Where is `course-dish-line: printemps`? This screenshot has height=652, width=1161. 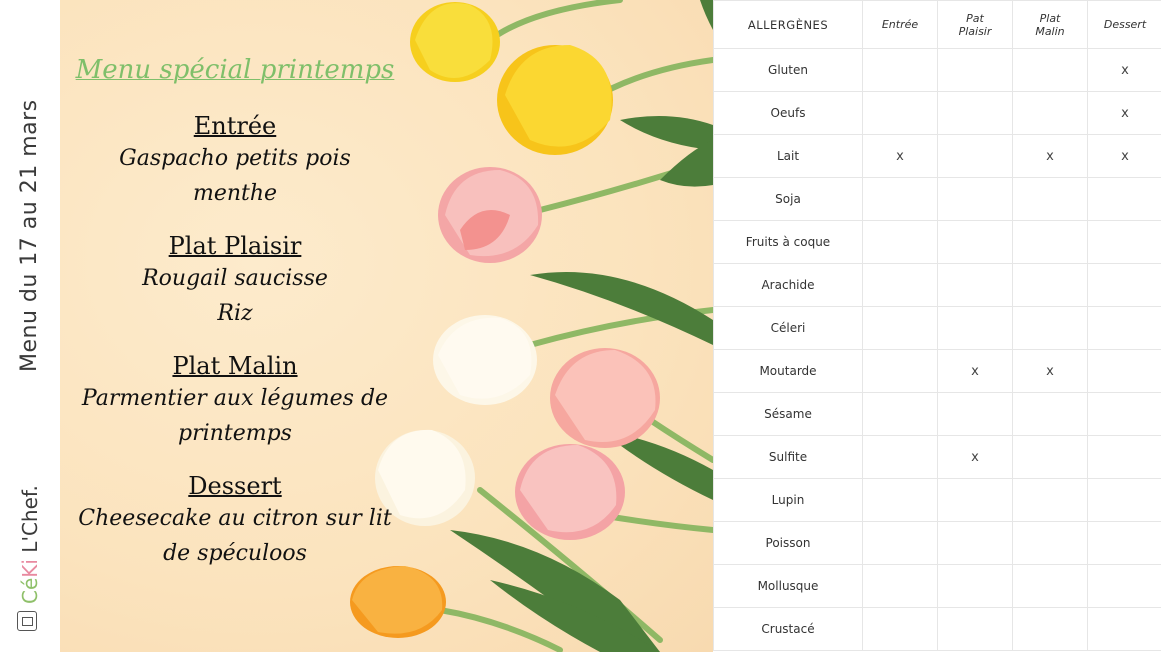 course-dish-line: printemps is located at coordinates (235, 433).